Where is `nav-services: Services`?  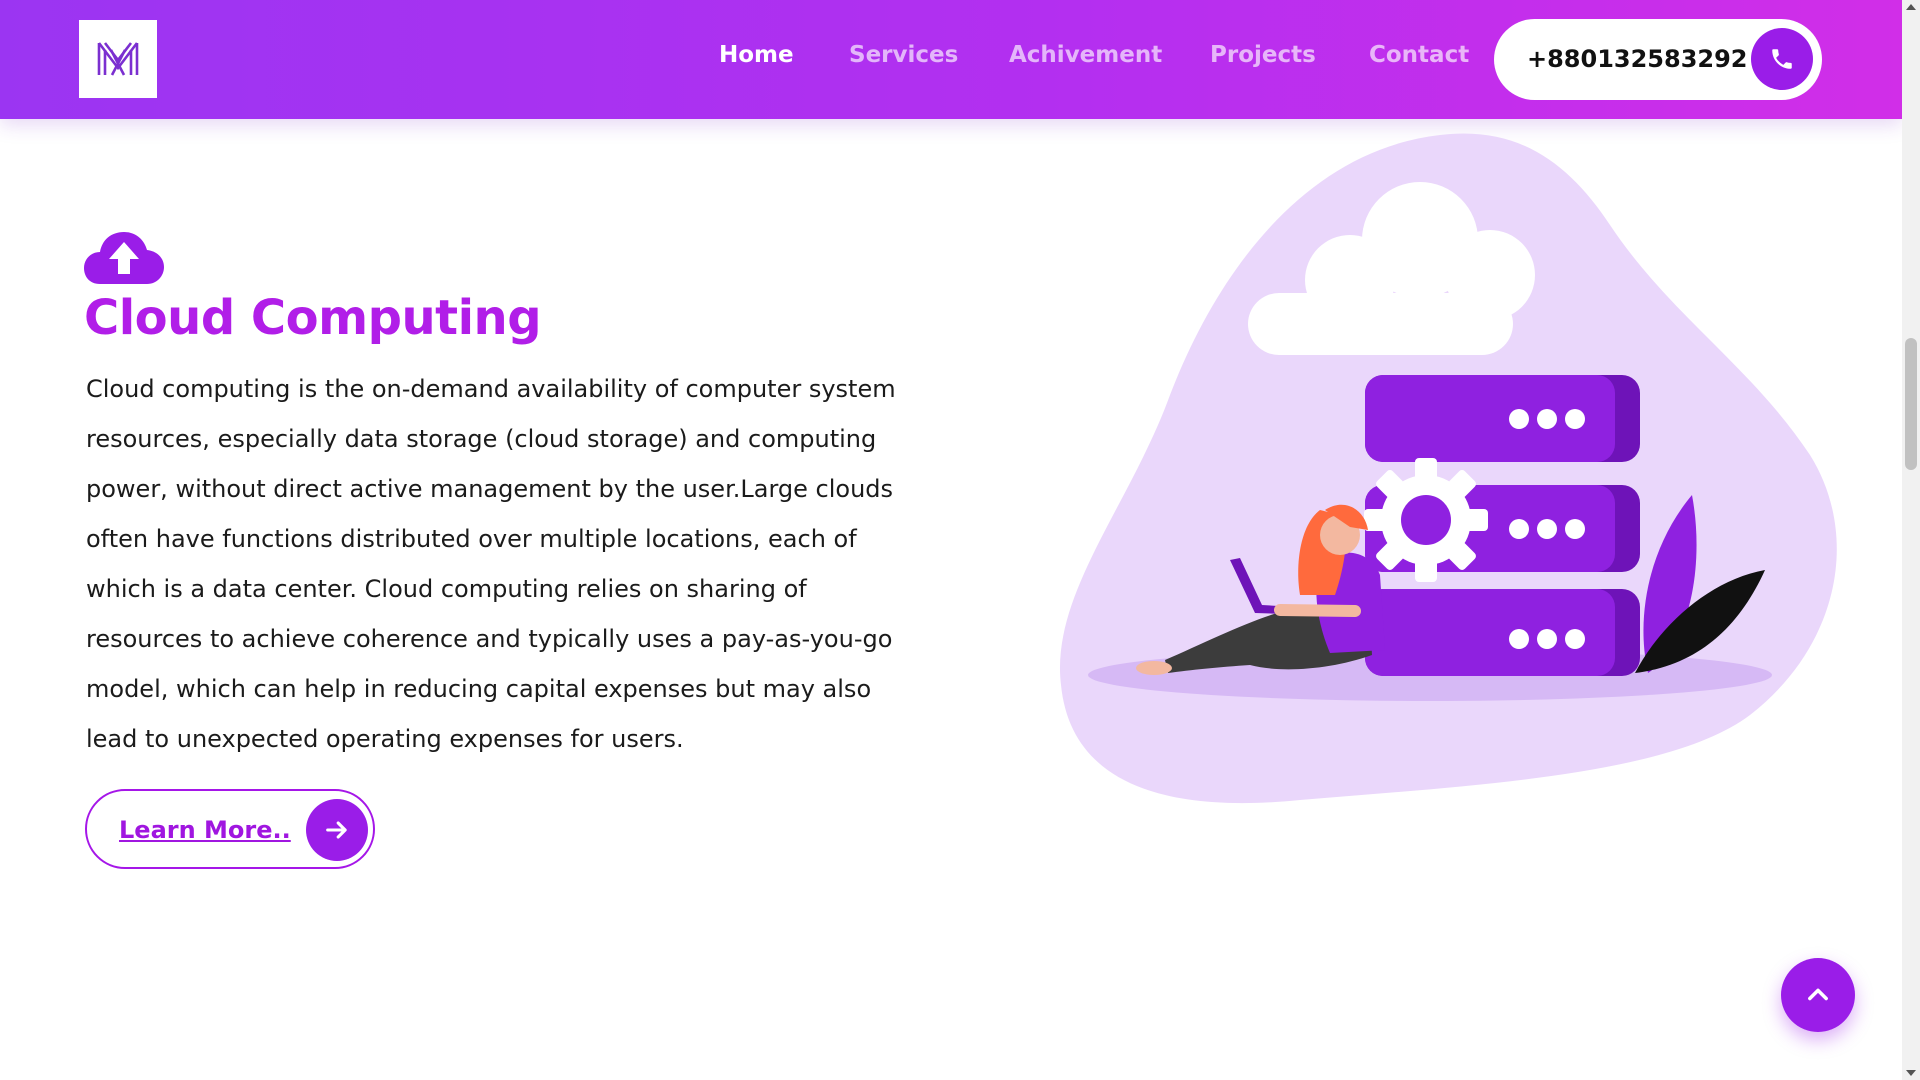 nav-services: Services is located at coordinates (903, 55).